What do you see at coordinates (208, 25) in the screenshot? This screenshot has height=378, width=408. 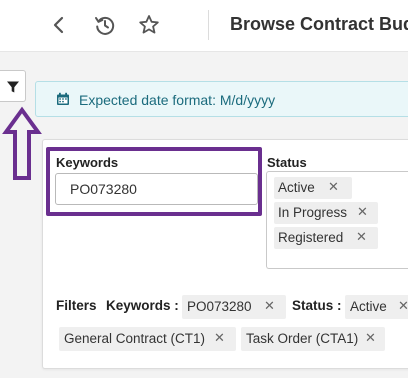 I see `toolbar-divider` at bounding box center [208, 25].